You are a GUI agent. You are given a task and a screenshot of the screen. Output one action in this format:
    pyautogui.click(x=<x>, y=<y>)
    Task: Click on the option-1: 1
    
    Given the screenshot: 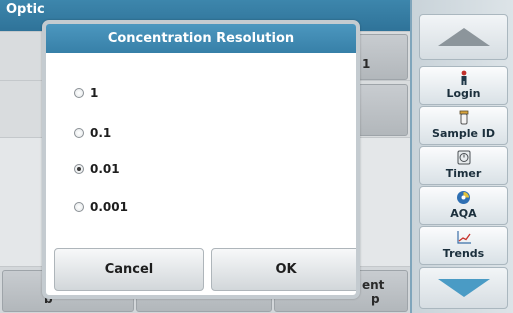 What is the action you would take?
    pyautogui.click(x=86, y=93)
    